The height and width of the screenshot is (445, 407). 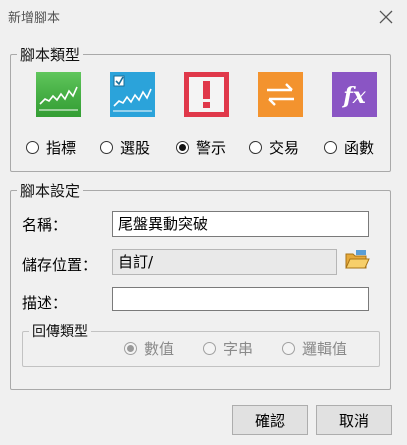 What do you see at coordinates (211, 147) in the screenshot?
I see `type-label-alert: 警示` at bounding box center [211, 147].